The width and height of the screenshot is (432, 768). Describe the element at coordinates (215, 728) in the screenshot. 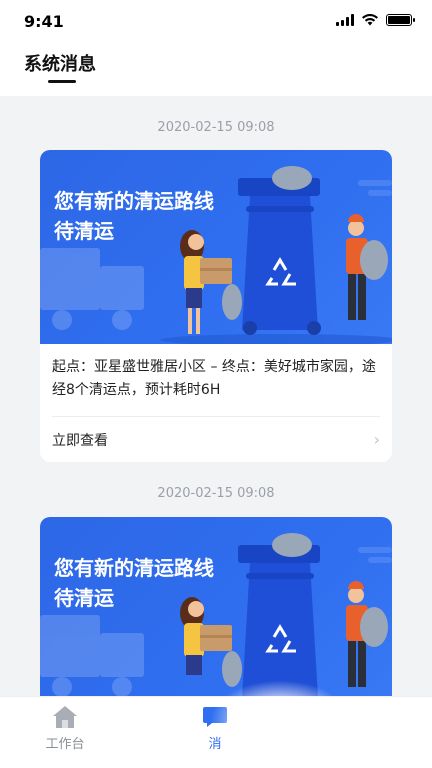

I see `tab-messages: 消` at that location.